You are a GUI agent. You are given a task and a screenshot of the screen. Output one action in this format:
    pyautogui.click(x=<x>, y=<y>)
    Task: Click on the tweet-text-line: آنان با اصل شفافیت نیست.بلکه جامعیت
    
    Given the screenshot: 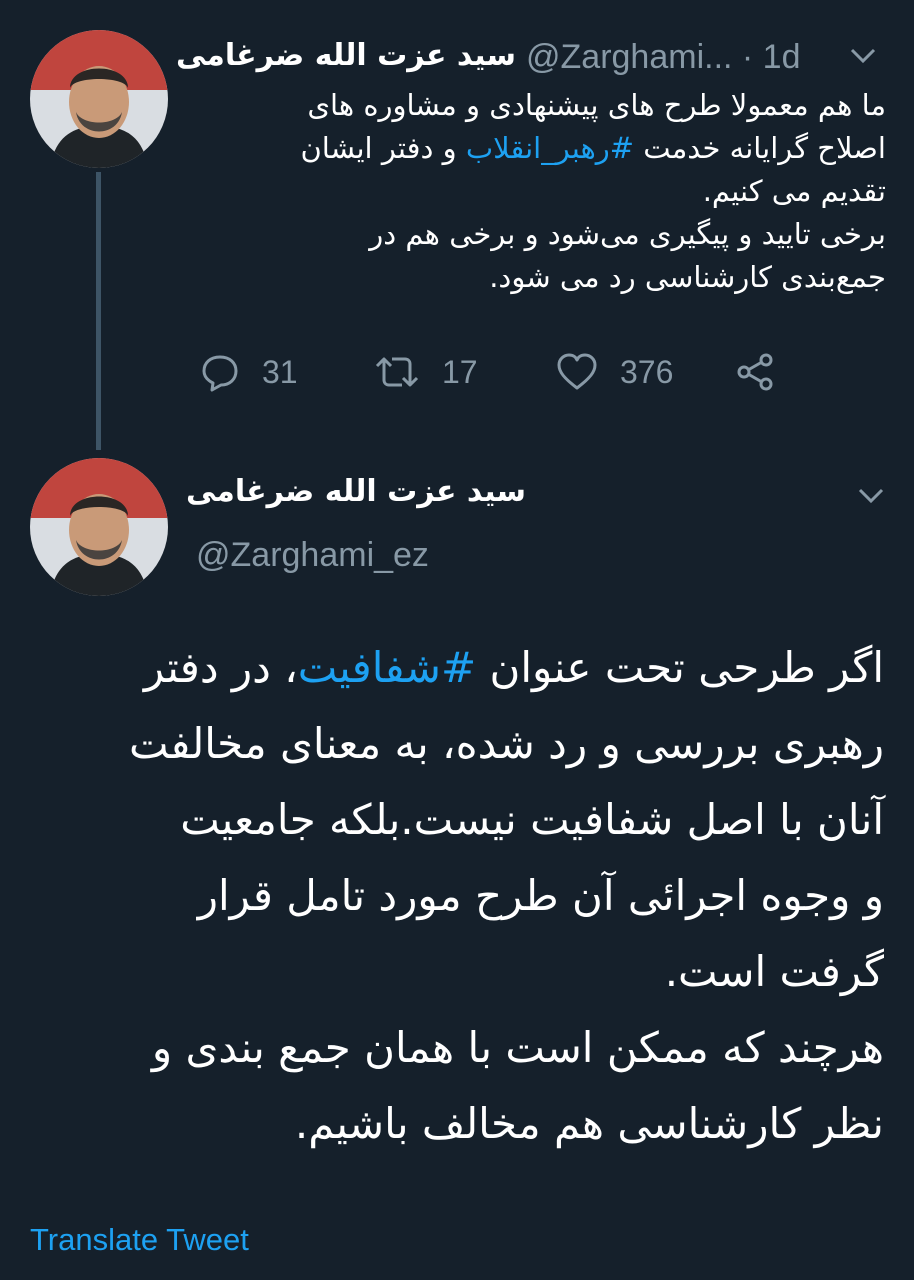 What is the action you would take?
    pyautogui.click(x=532, y=819)
    